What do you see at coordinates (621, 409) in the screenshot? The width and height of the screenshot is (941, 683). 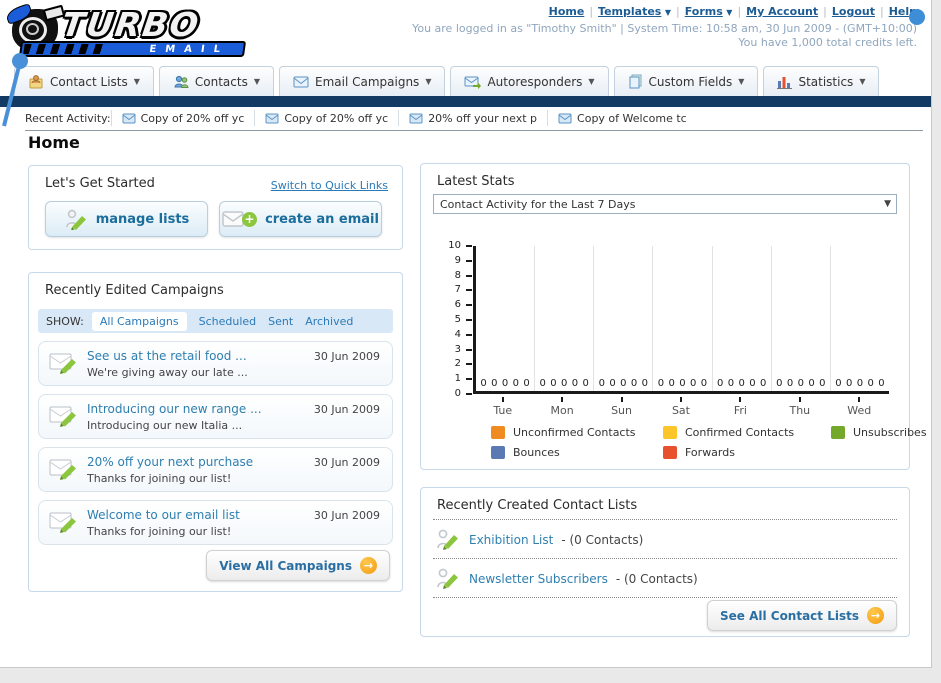 I see `x-tick-label: Sun` at bounding box center [621, 409].